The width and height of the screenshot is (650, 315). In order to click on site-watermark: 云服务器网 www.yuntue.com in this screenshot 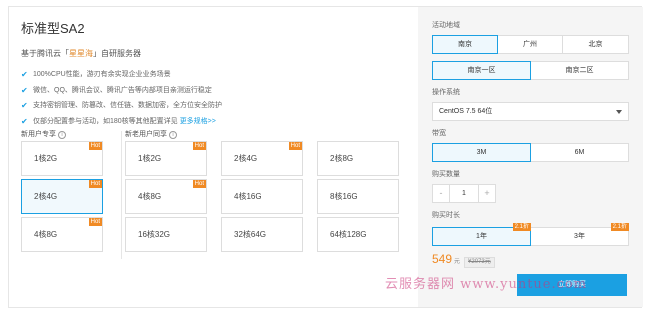, I will do `click(486, 284)`.